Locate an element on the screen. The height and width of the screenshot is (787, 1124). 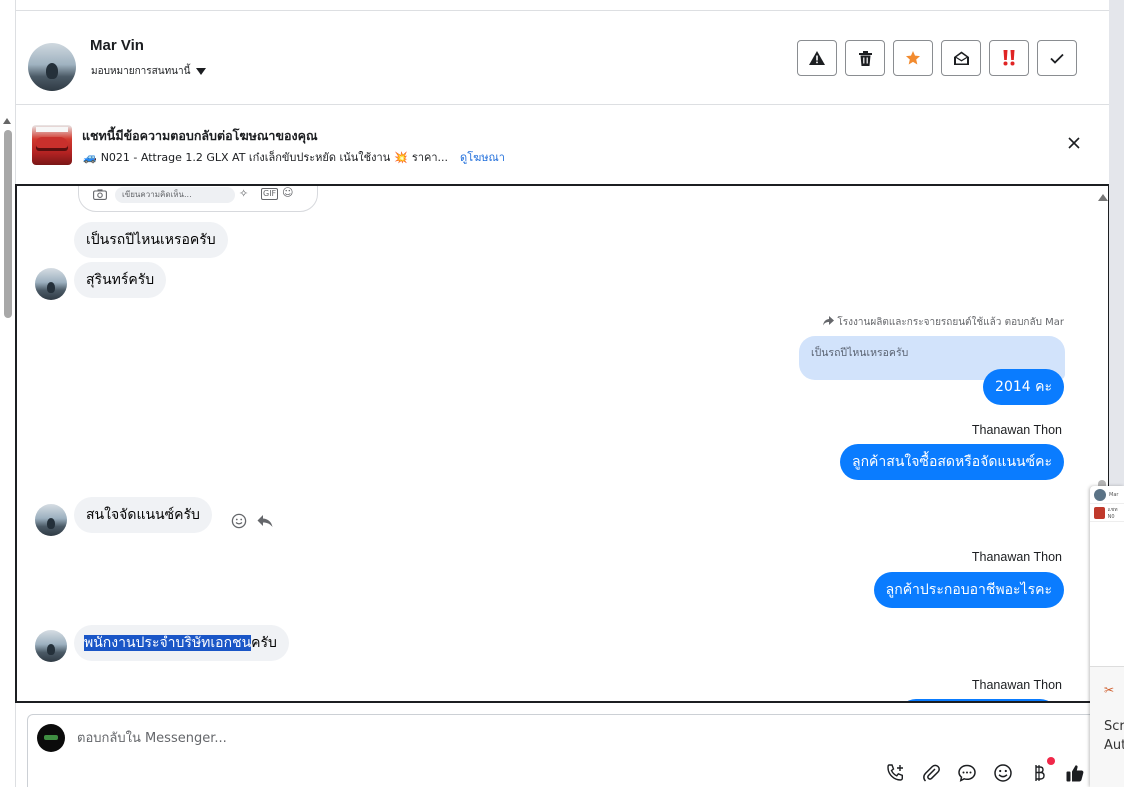
view-ad-link: ดูโฆษณา is located at coordinates (482, 157).